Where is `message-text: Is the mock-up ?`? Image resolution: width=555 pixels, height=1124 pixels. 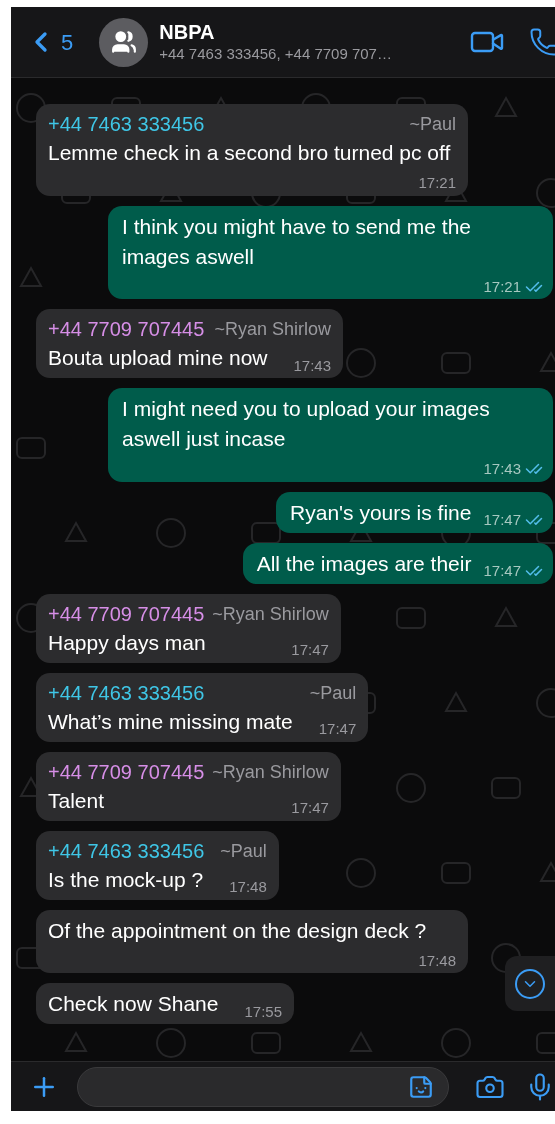 message-text: Is the mock-up ? is located at coordinates (126, 879).